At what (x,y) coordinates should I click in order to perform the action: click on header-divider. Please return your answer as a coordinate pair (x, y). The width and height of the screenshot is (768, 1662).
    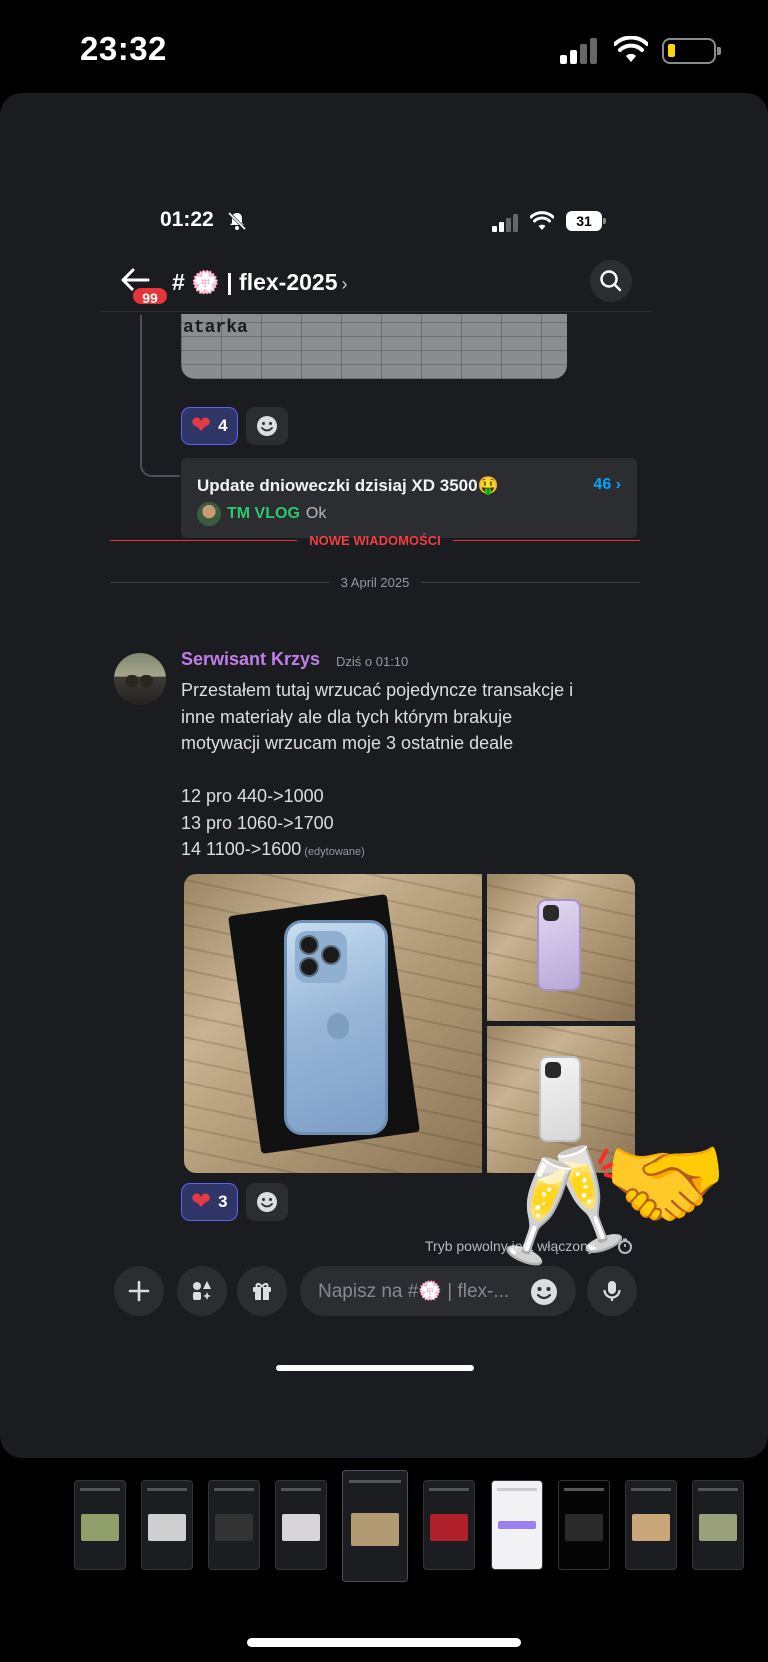
    Looking at the image, I should click on (376, 311).